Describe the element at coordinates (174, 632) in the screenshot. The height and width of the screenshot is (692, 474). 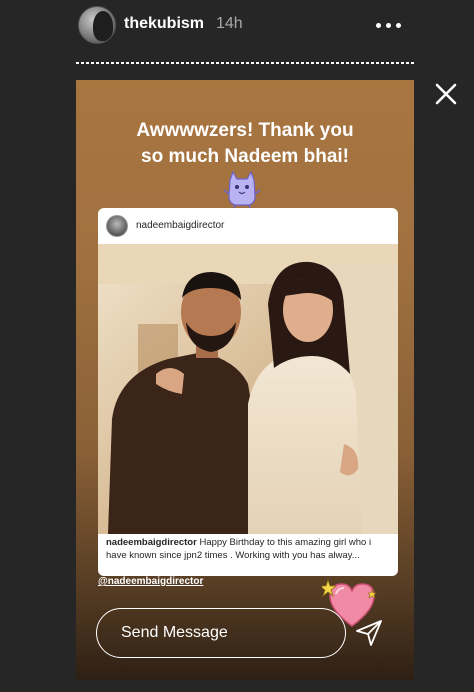
I see `send-message-placeholder: Send Message` at that location.